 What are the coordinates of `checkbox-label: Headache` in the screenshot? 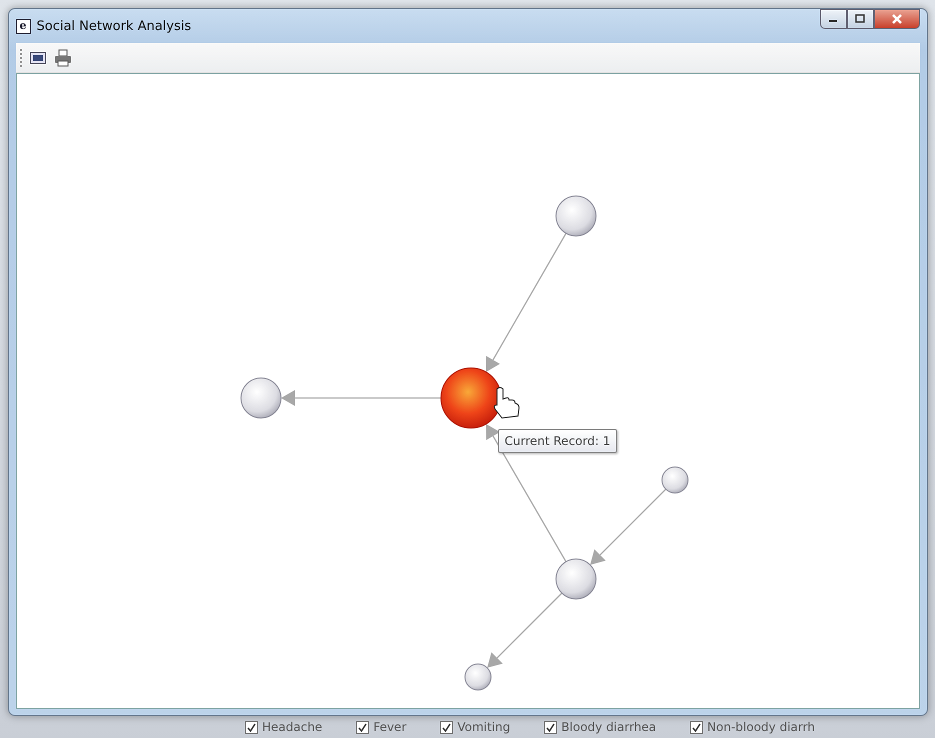 It's located at (292, 727).